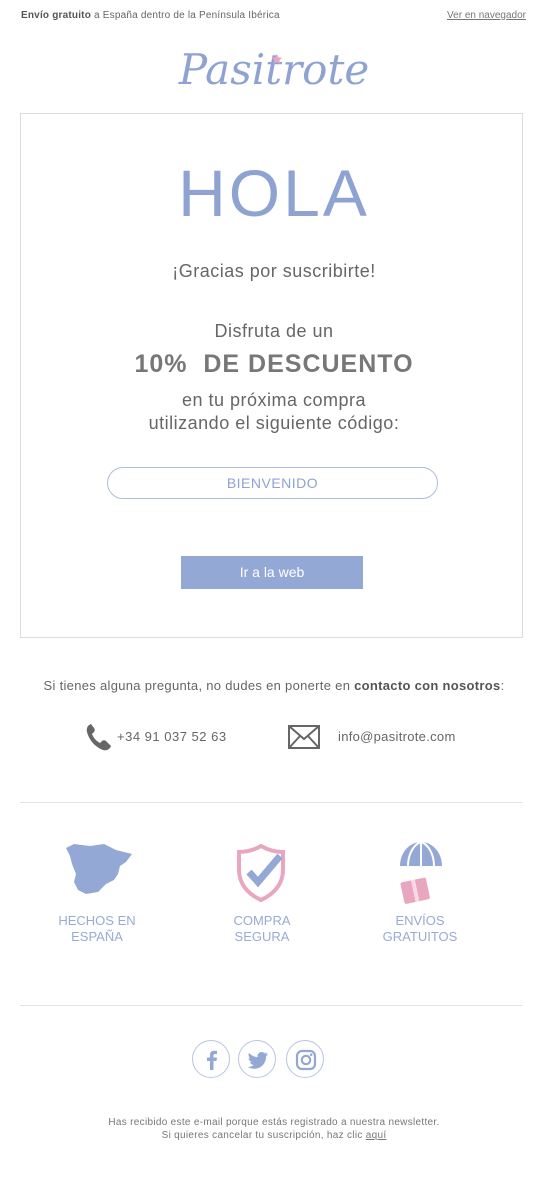 The height and width of the screenshot is (1181, 548). I want to click on discount-code-box: BIENVENIDO, so click(272, 483).